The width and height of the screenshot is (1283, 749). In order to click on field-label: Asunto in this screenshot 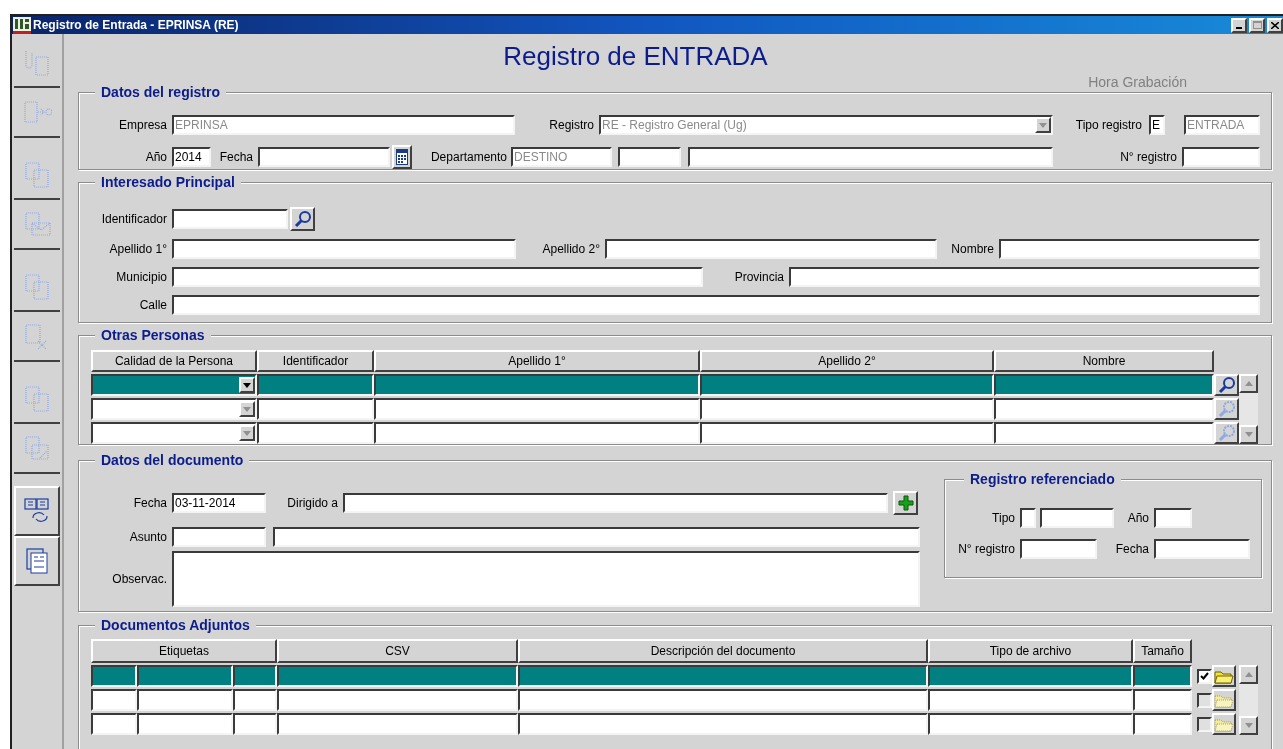, I will do `click(148, 537)`.